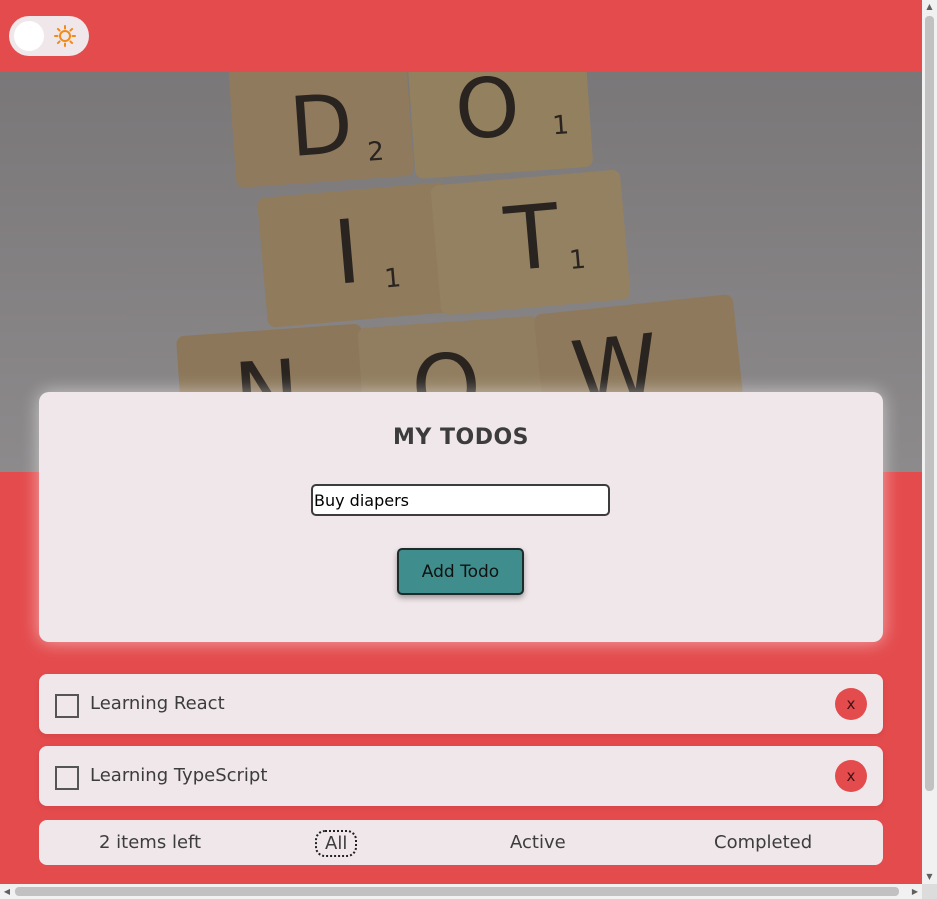  I want to click on horizontal-scrollbar: ◀ ▶, so click(461, 891).